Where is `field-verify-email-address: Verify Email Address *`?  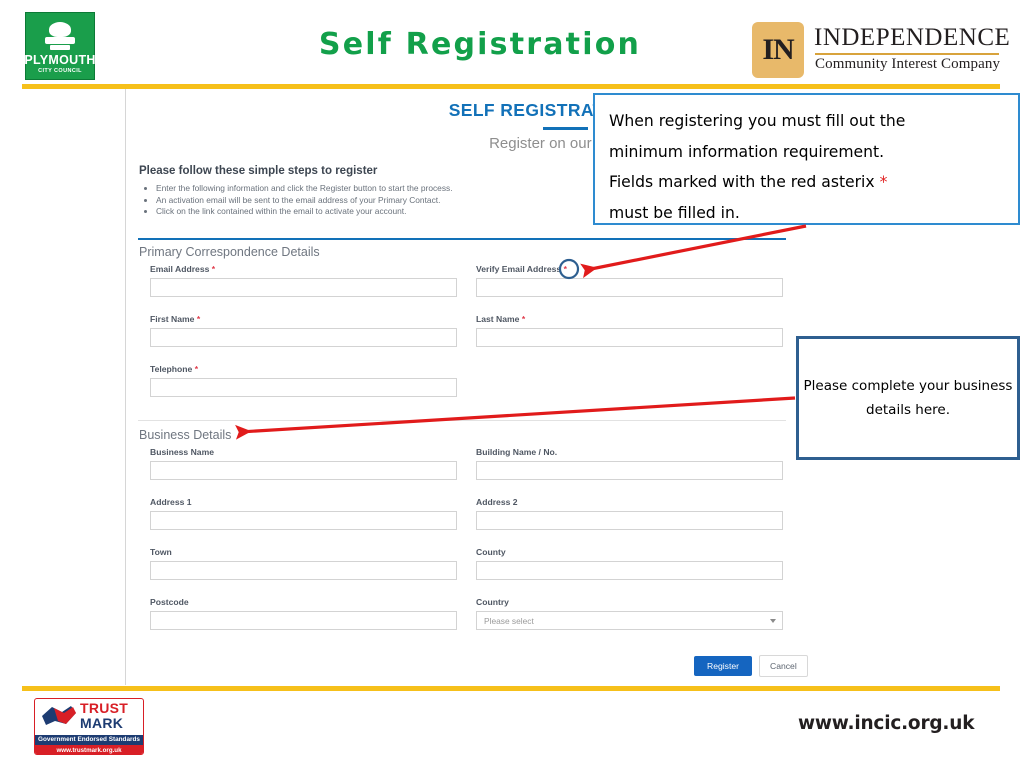 field-verify-email-address: Verify Email Address * is located at coordinates (629, 280).